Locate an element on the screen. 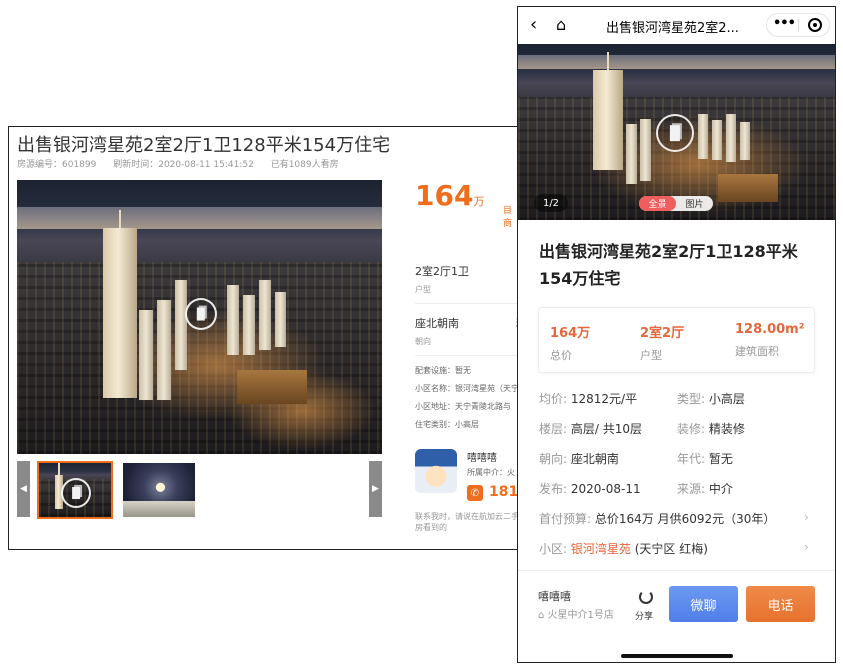 The image size is (843, 670). photo-counter: 1/2 is located at coordinates (551, 203).